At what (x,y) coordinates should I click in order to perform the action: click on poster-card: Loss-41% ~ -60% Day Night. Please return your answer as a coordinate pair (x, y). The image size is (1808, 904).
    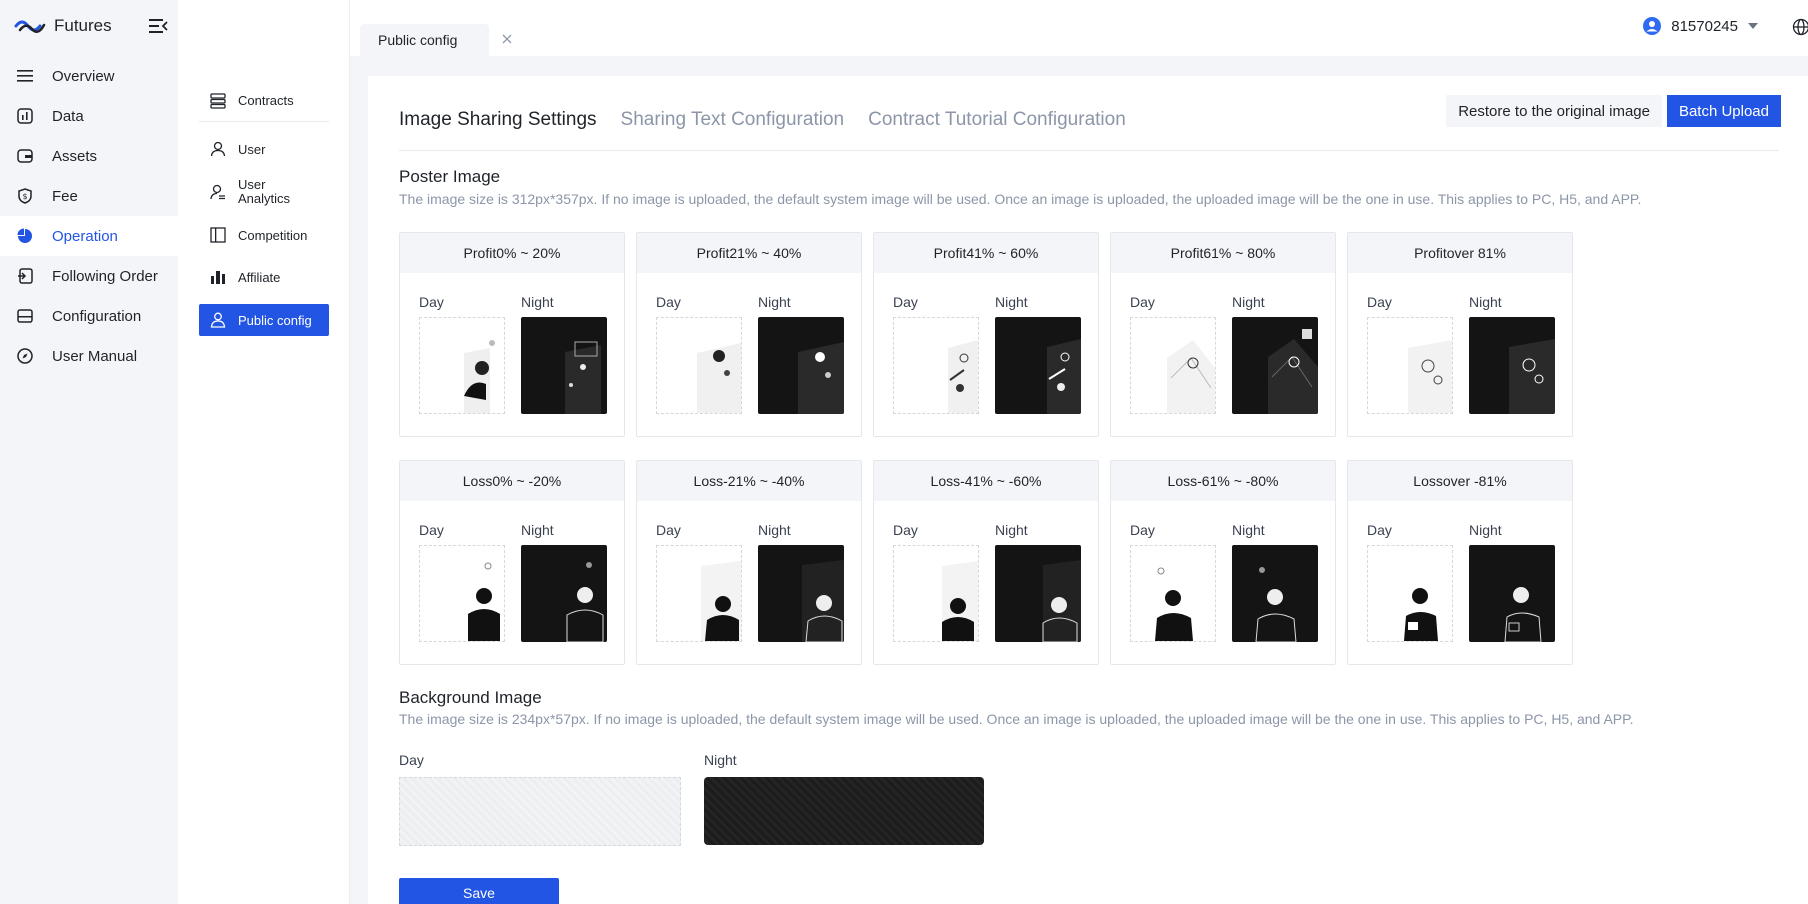
    Looking at the image, I should click on (986, 562).